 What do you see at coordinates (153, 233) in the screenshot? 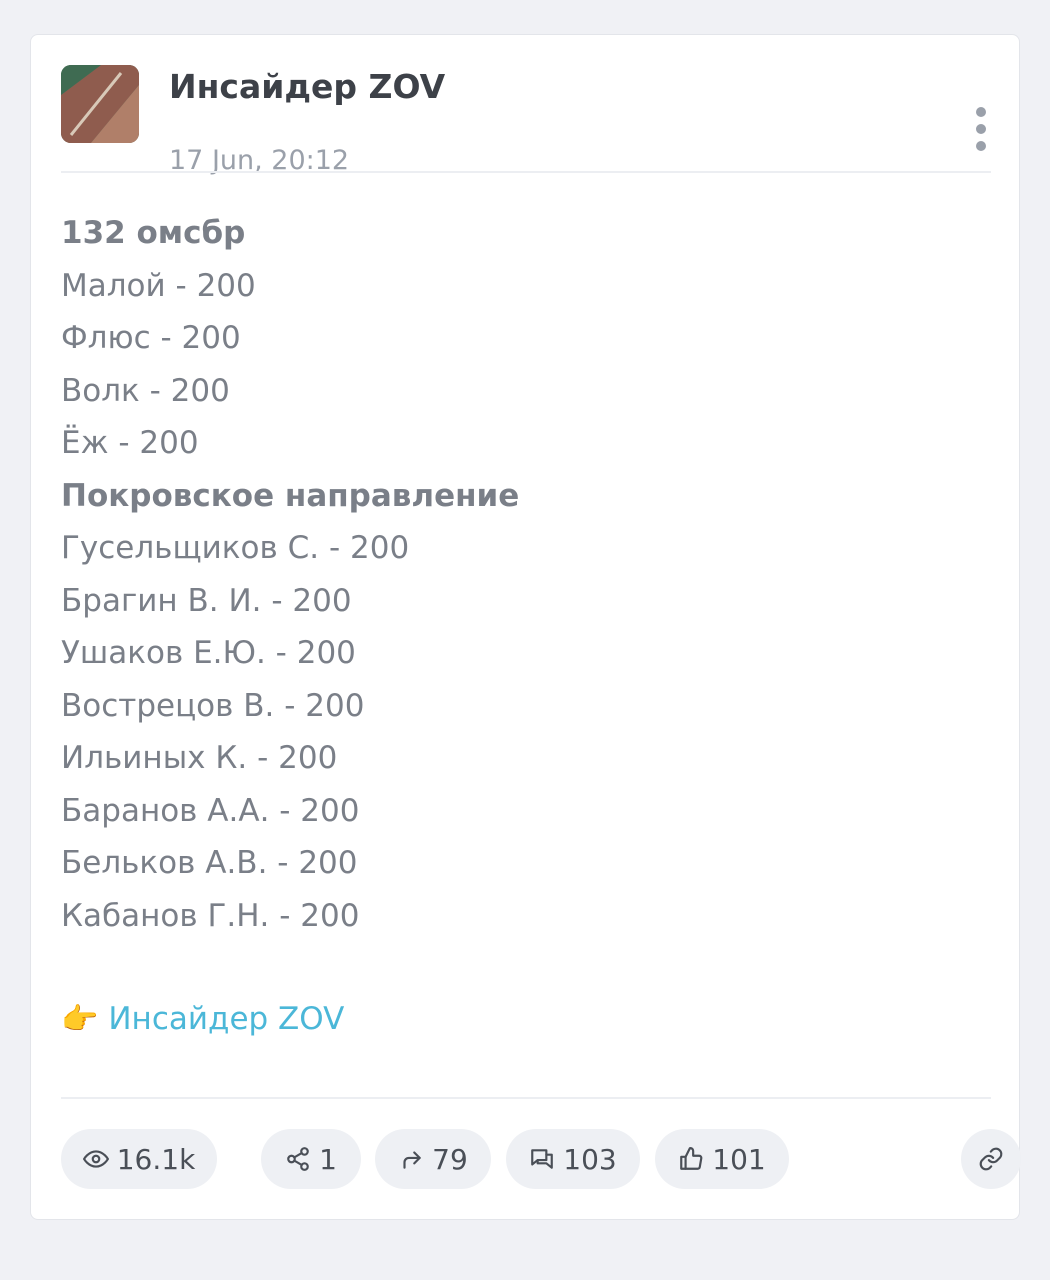
I see `post-heading-line: 132 омсбр` at bounding box center [153, 233].